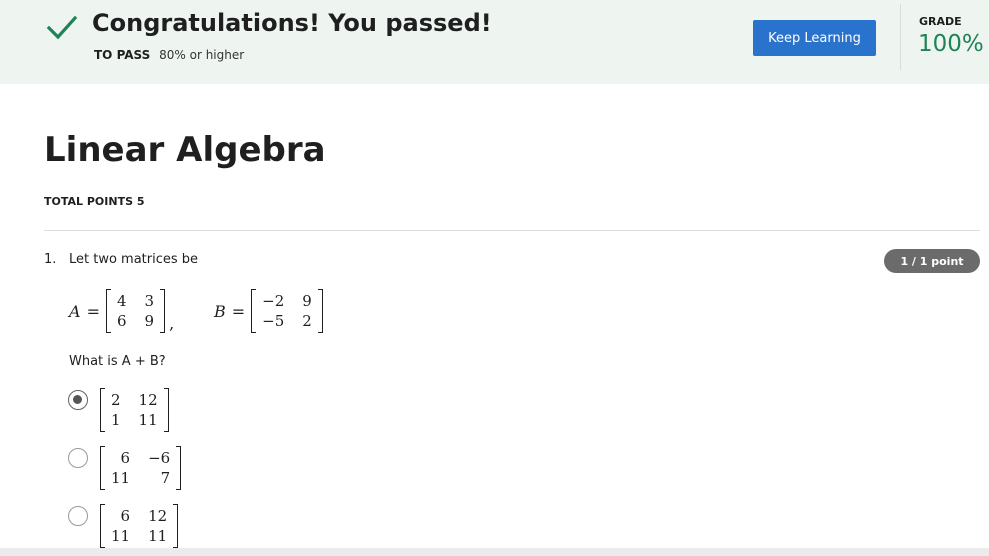 This screenshot has height=556, width=989. I want to click on keep-learning-button: Keep Learning, so click(814, 38).